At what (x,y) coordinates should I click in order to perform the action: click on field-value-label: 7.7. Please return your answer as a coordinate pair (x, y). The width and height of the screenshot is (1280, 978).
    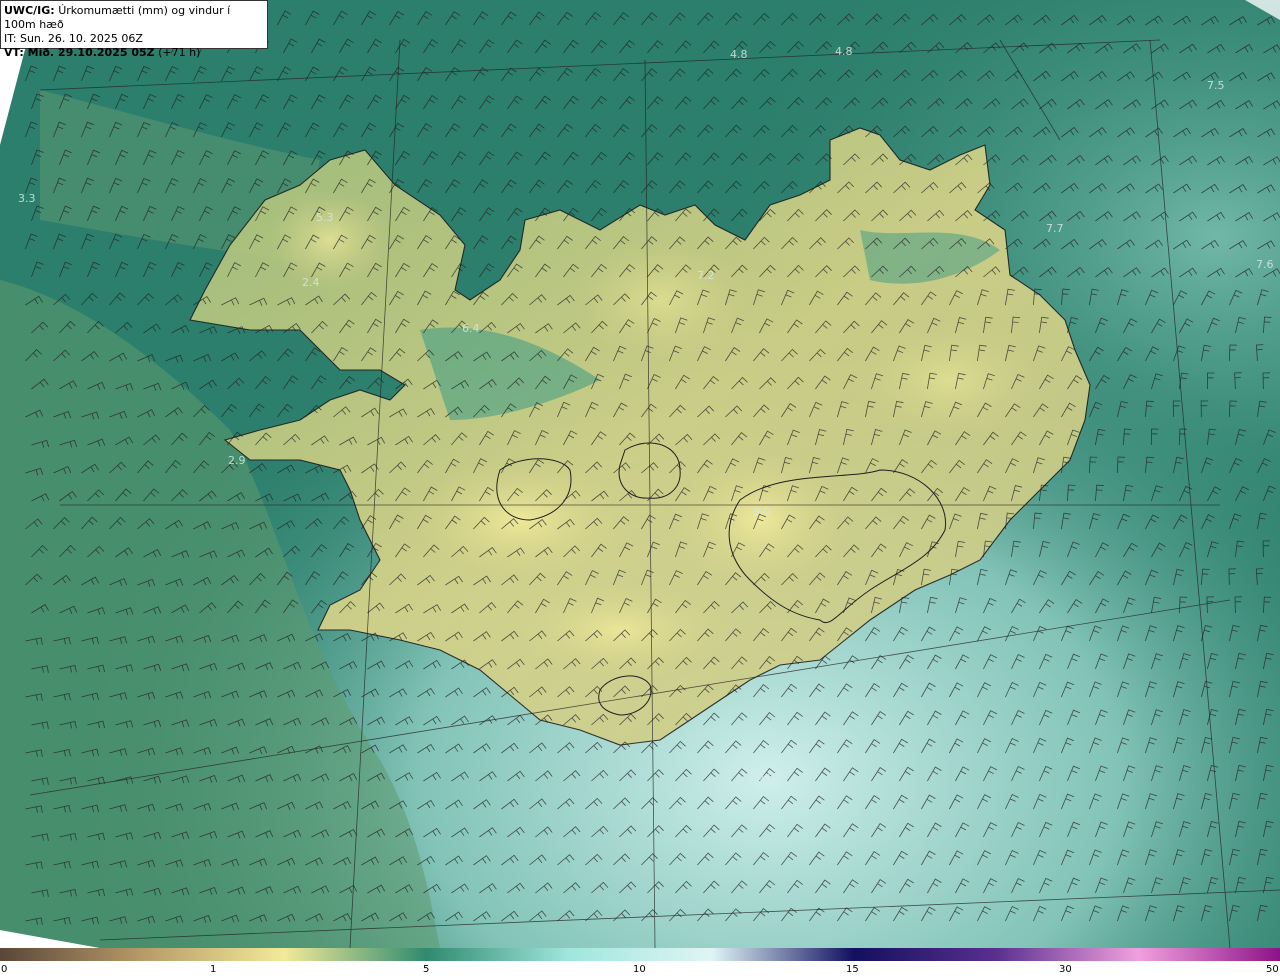
    Looking at the image, I should click on (1055, 228).